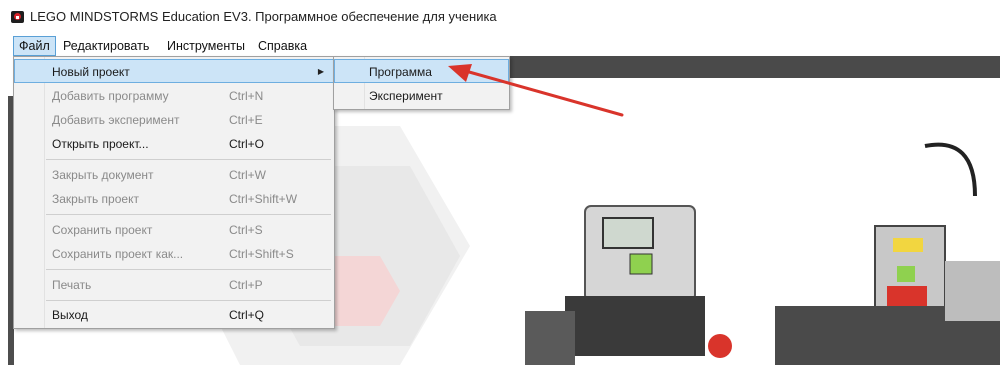 This screenshot has width=1000, height=365. I want to click on menu-item-shortcut: Ctrl+N, so click(246, 96).